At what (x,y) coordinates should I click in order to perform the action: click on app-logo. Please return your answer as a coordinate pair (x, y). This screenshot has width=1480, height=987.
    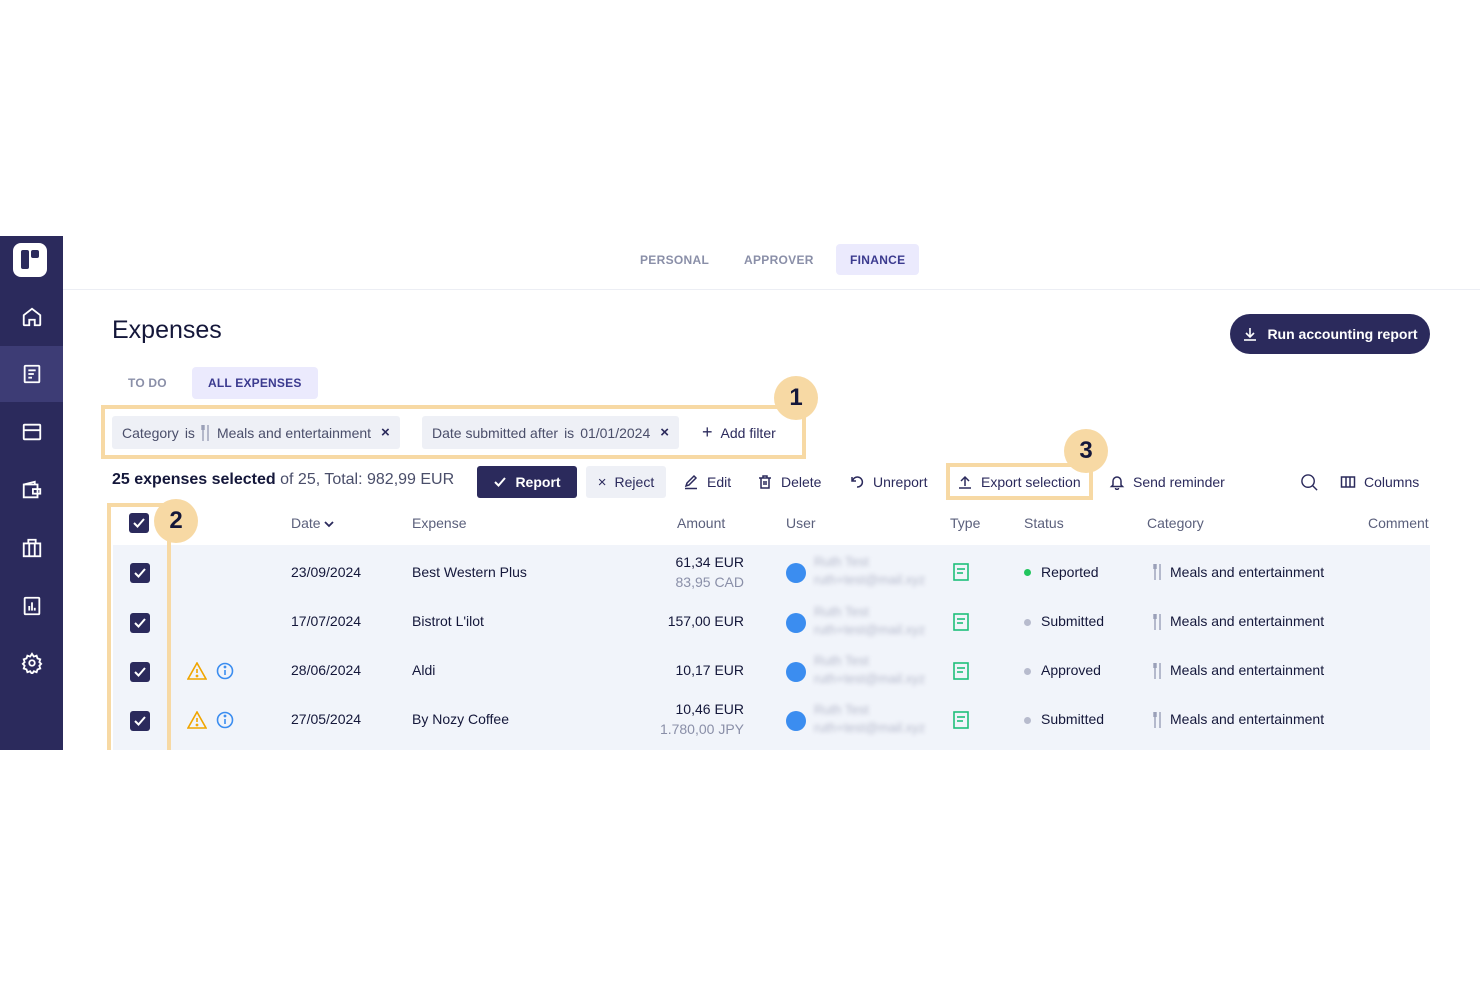
    Looking at the image, I should click on (30, 260).